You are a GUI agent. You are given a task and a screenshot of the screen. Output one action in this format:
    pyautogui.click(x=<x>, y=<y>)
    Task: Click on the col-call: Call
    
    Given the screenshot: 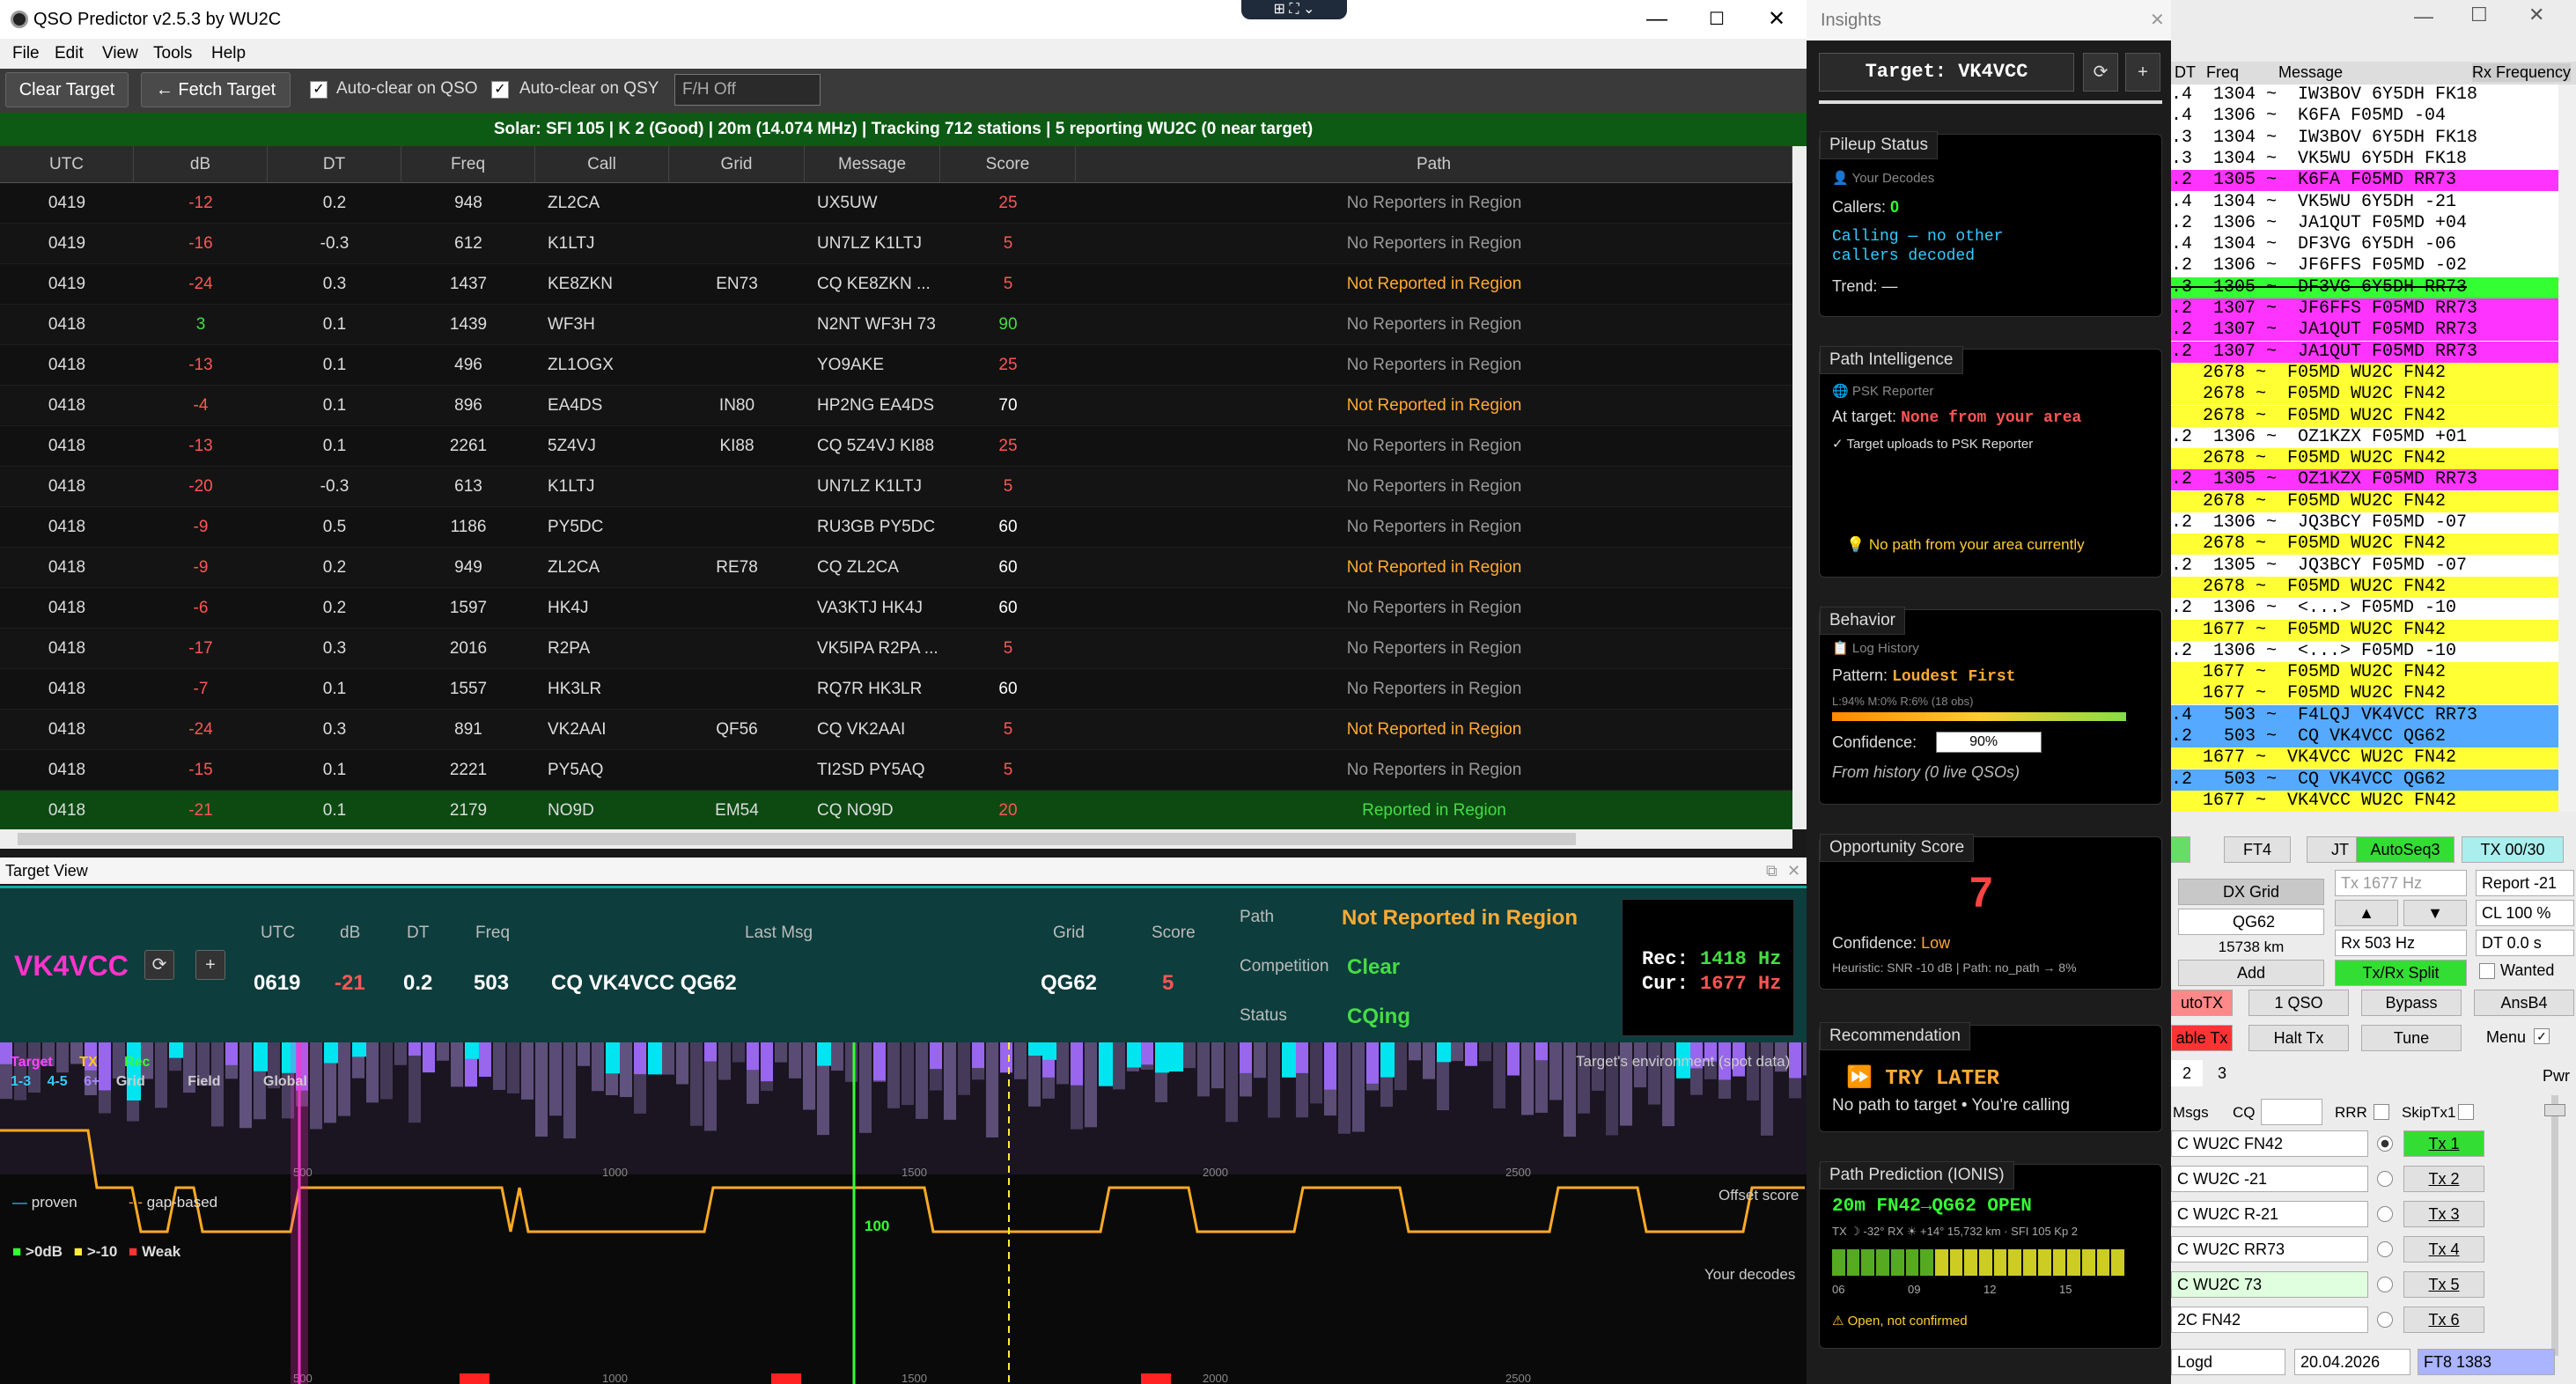 What is the action you would take?
    pyautogui.click(x=602, y=164)
    